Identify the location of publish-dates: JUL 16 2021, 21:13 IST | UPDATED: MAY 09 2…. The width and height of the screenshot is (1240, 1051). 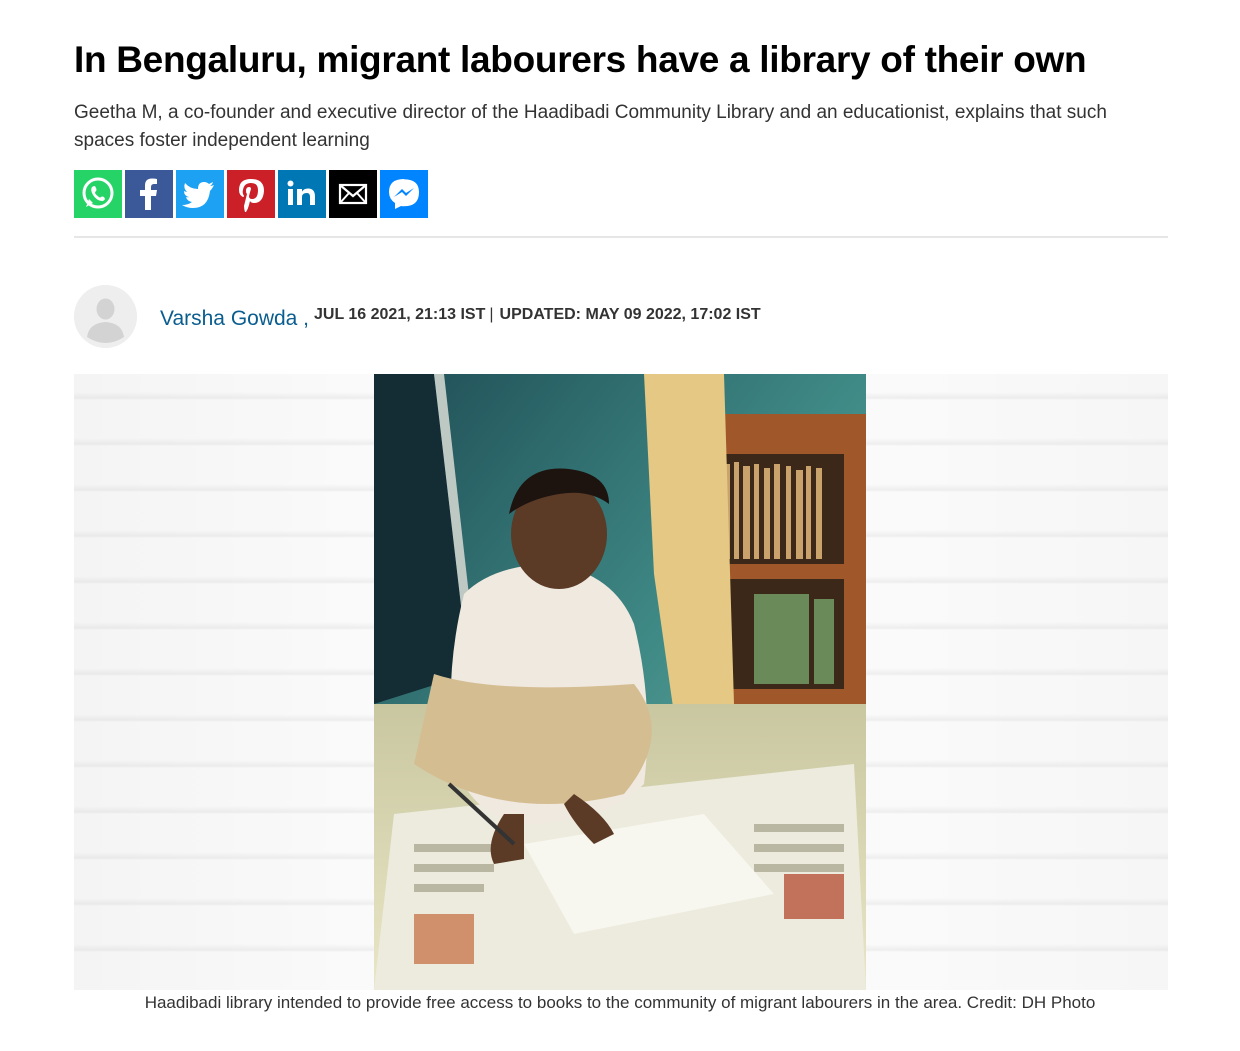
(537, 315).